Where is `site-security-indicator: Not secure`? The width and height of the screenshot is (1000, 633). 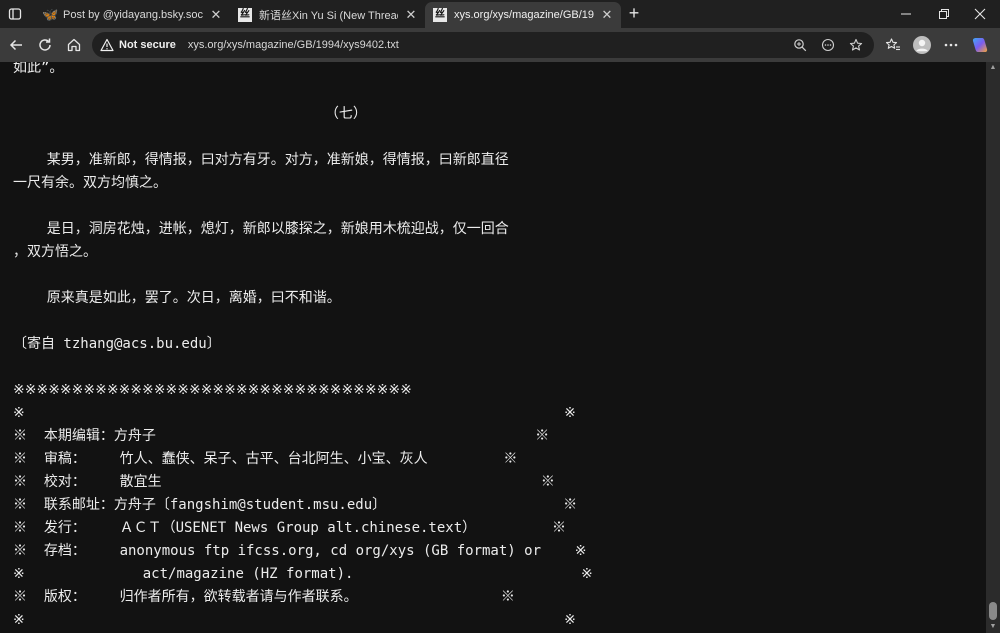 site-security-indicator: Not secure is located at coordinates (138, 45).